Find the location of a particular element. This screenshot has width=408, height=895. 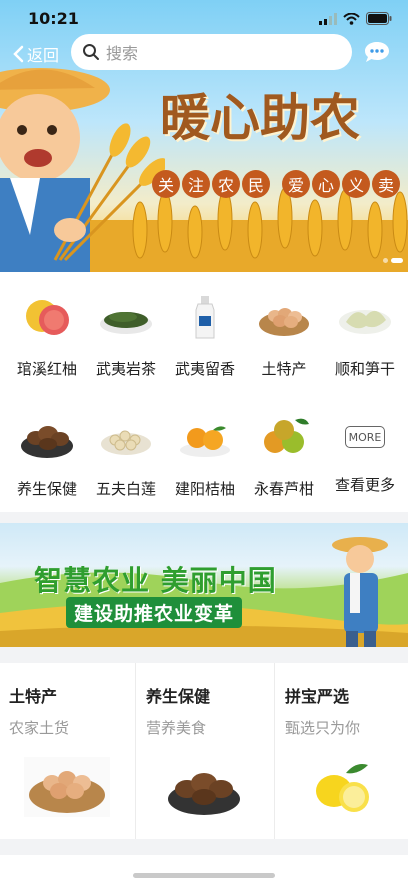

carousel-dot is located at coordinates (385, 260).